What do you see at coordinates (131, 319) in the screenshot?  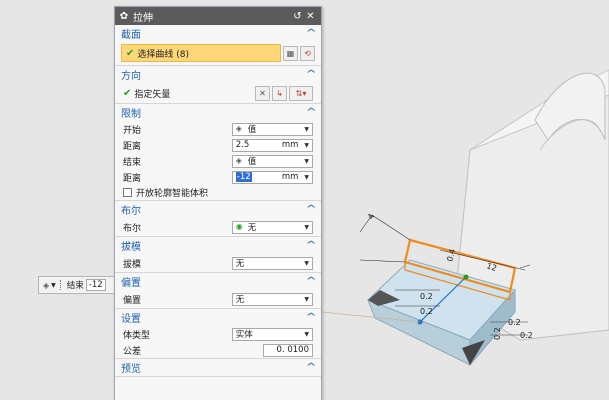 I see `section-settings-label: 设置` at bounding box center [131, 319].